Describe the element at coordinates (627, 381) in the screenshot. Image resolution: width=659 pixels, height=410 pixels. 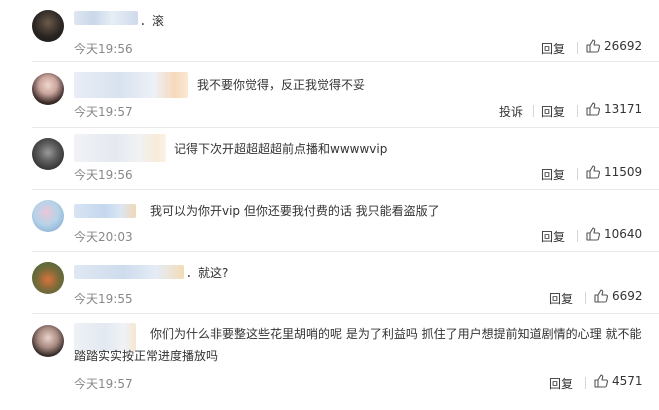
I see `like-count: 4571` at that location.